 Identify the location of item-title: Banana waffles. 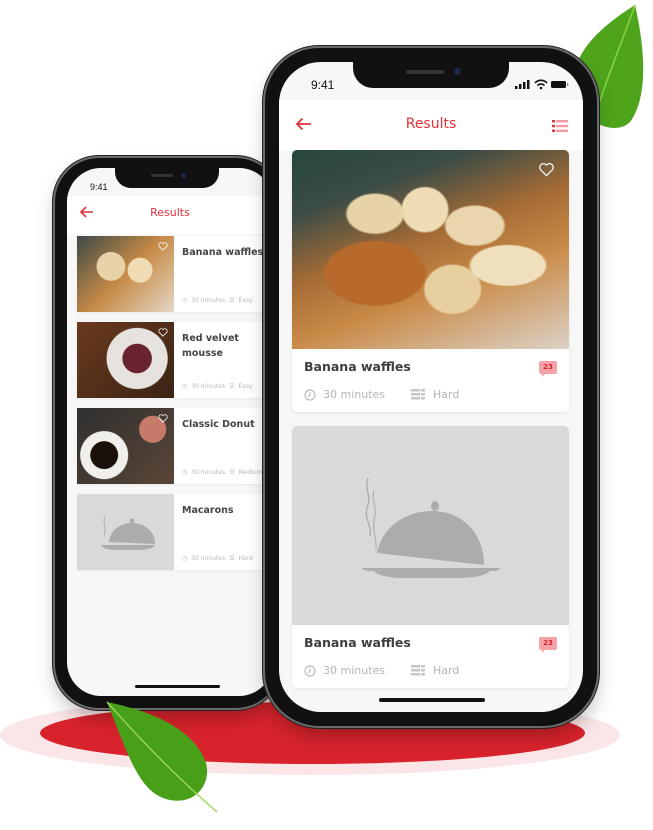
(223, 252).